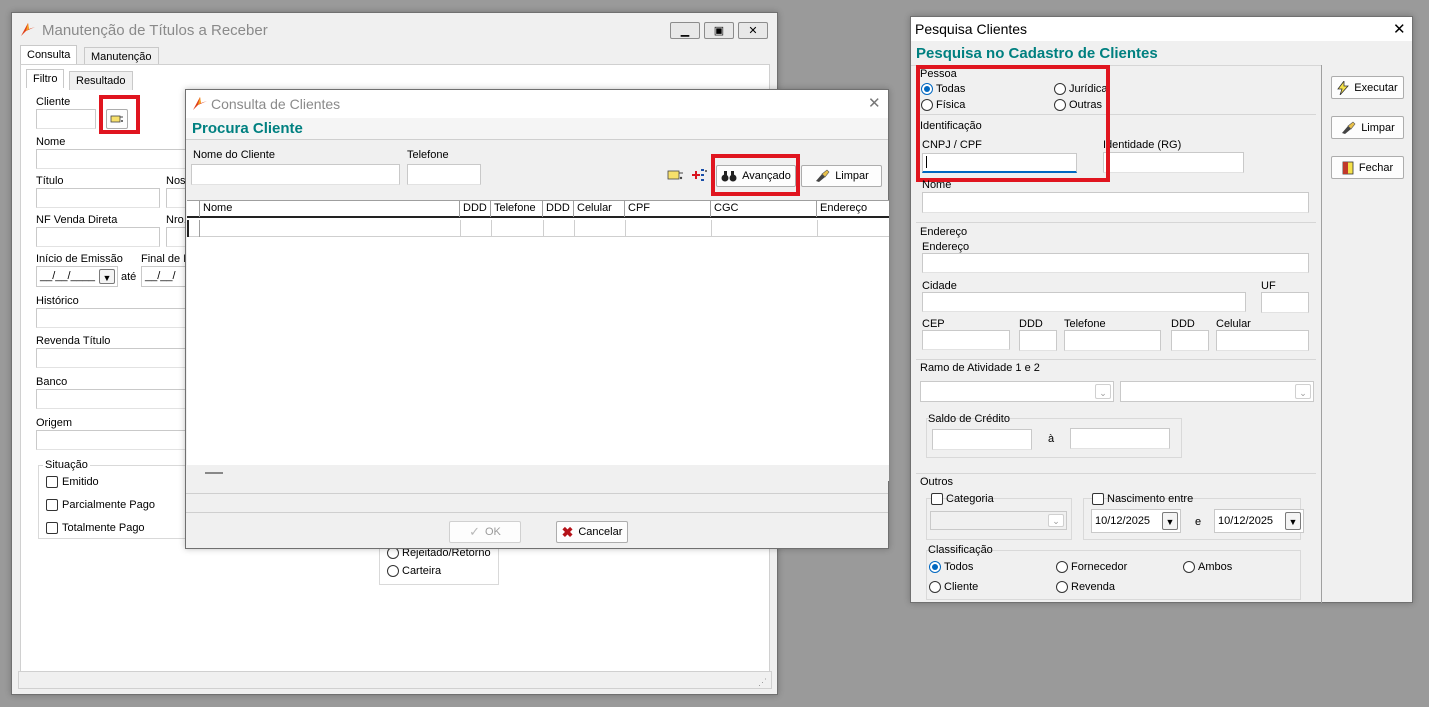 The width and height of the screenshot is (1429, 707). I want to click on categoria-checkbox, so click(937, 499).